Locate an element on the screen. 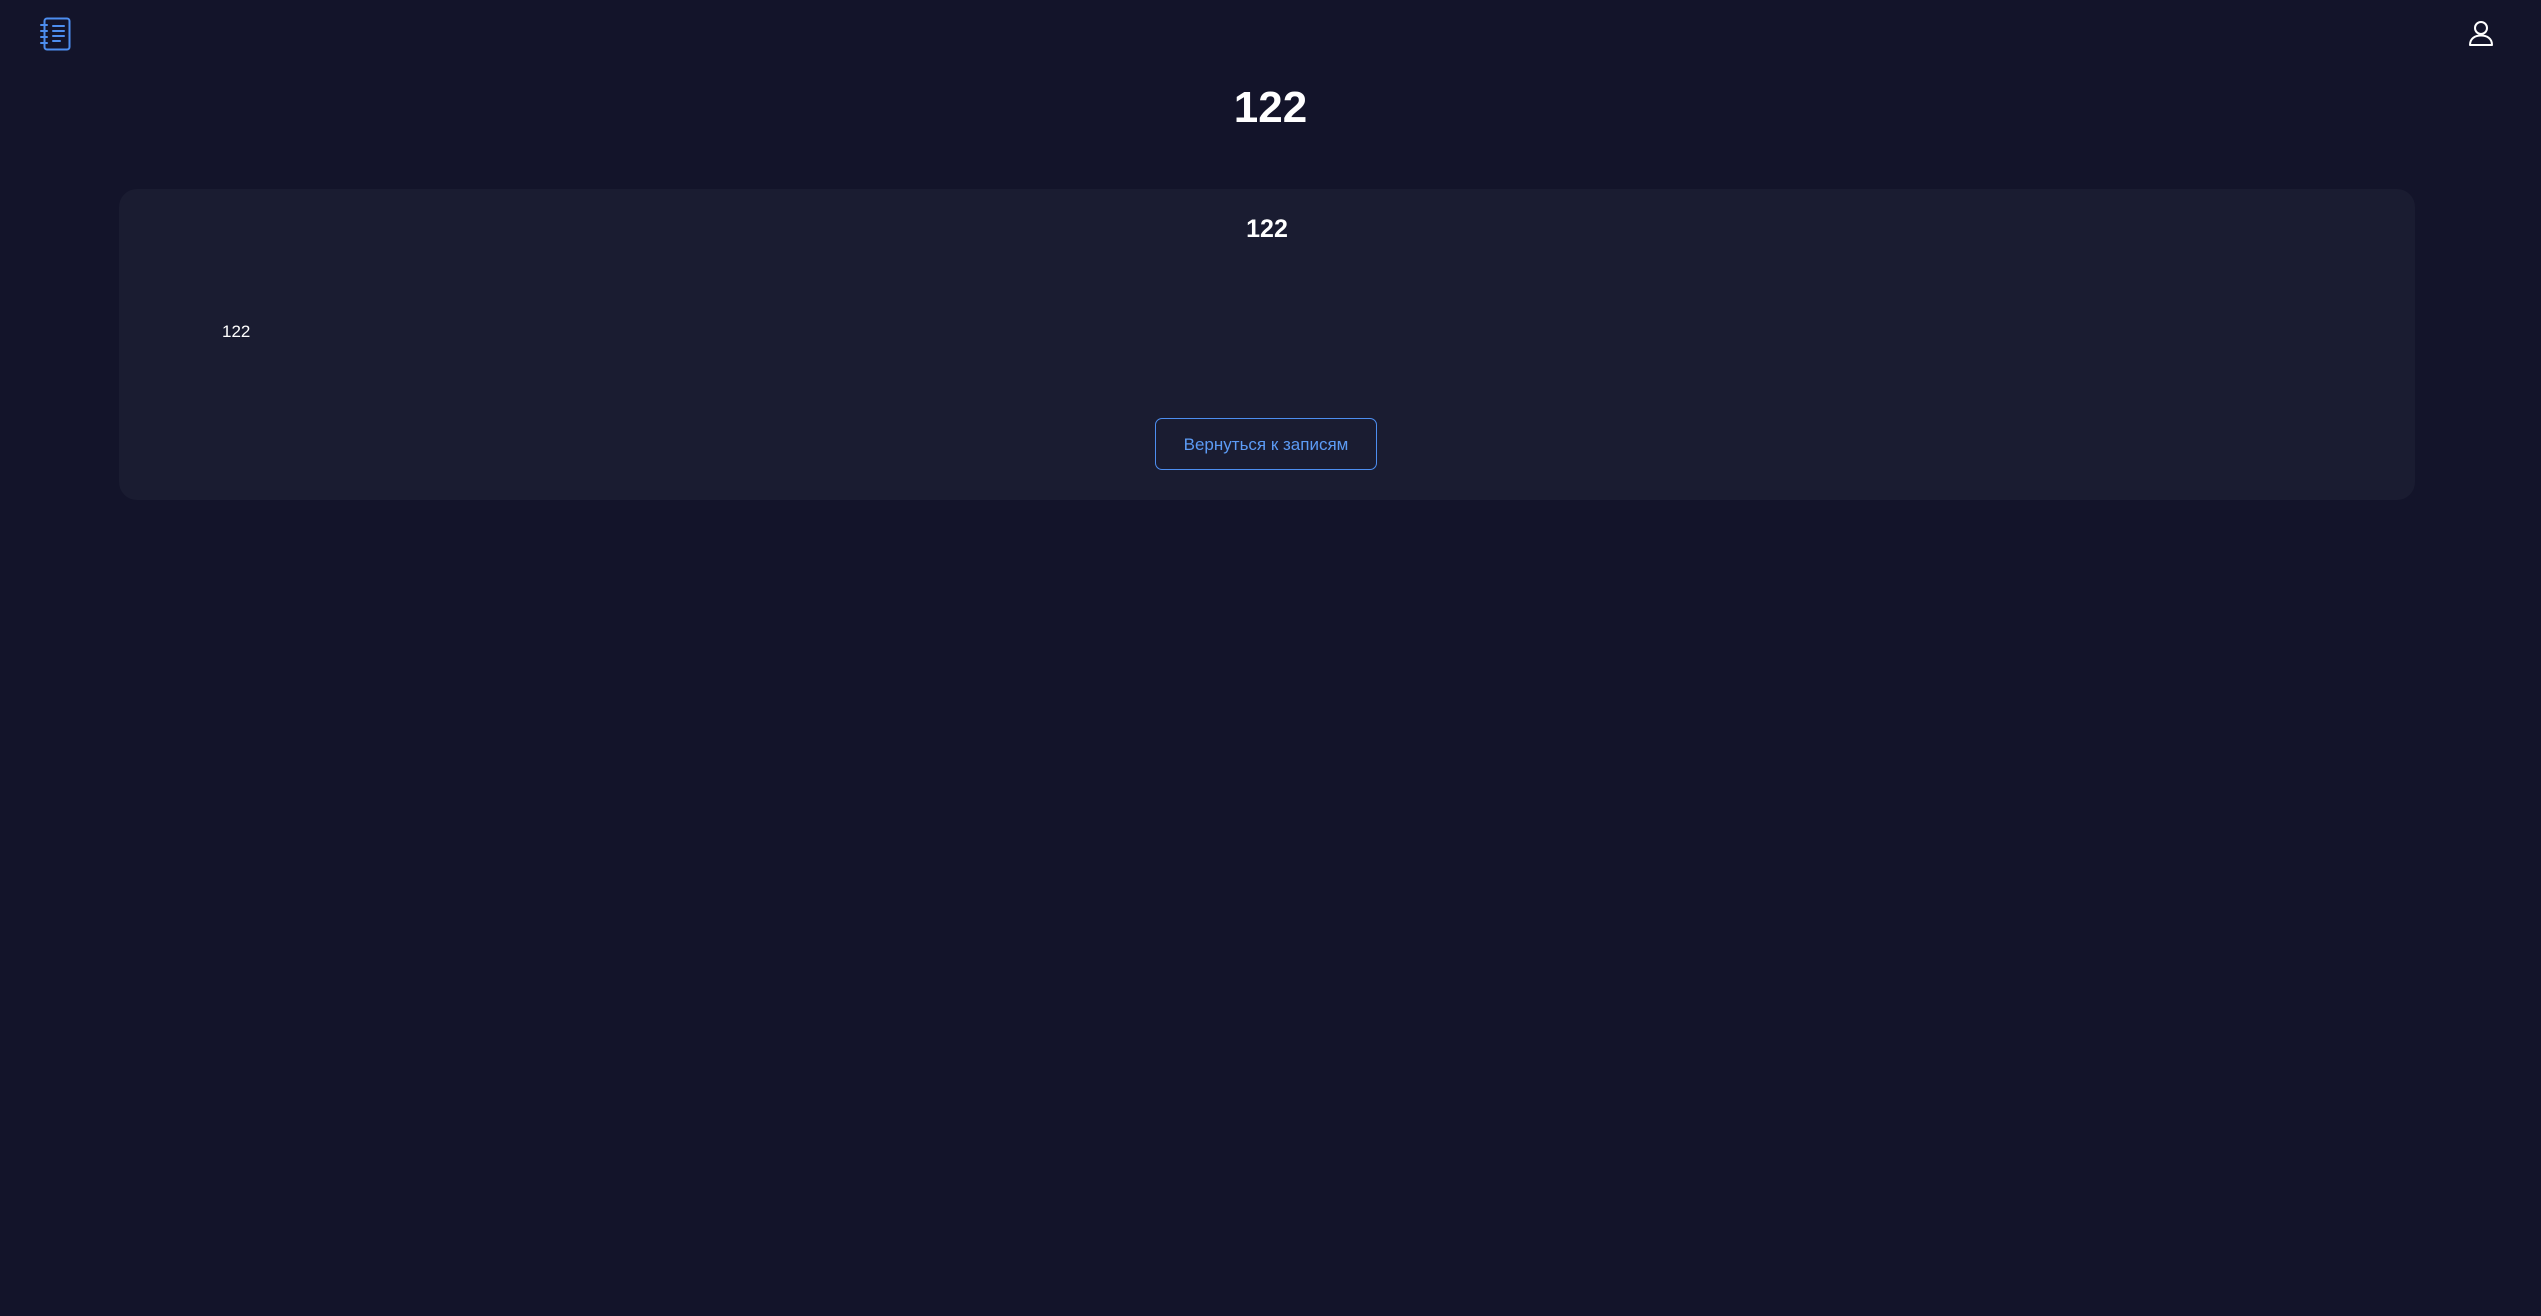  profile-link is located at coordinates (2481, 33).